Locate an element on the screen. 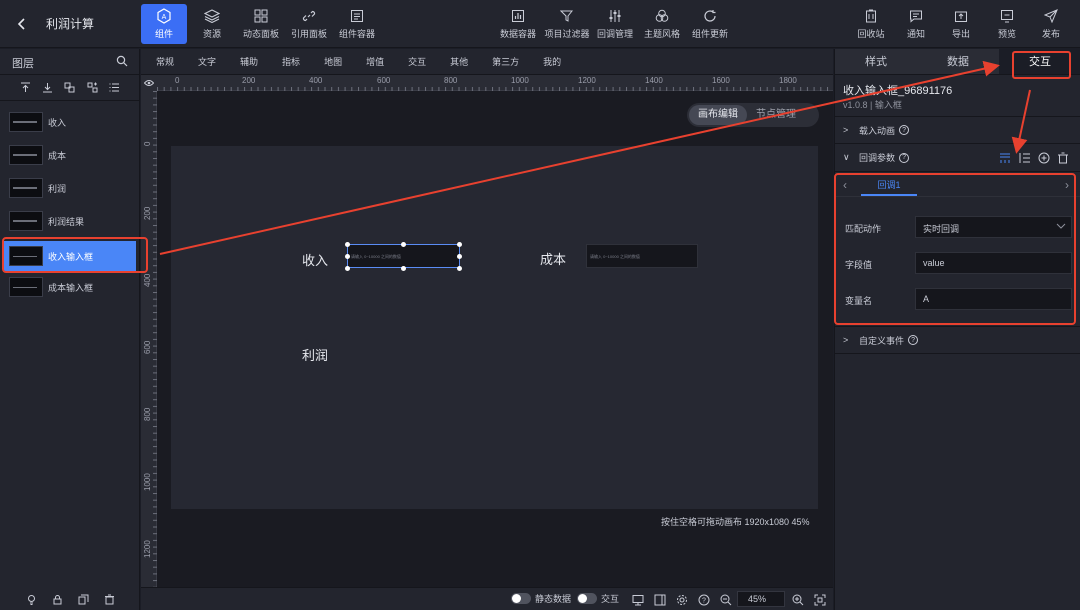  canvas-edit-mode-button: 画布编辑 is located at coordinates (718, 115).